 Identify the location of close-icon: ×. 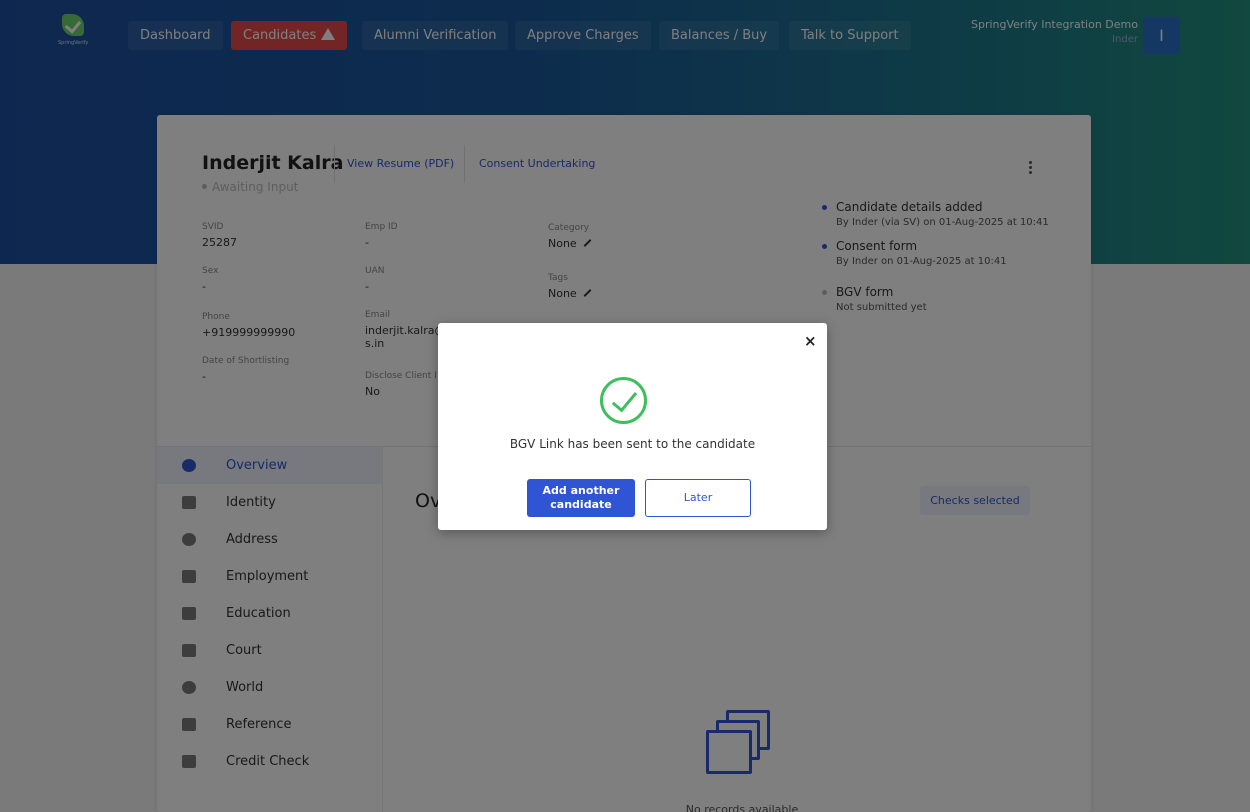
(810, 341).